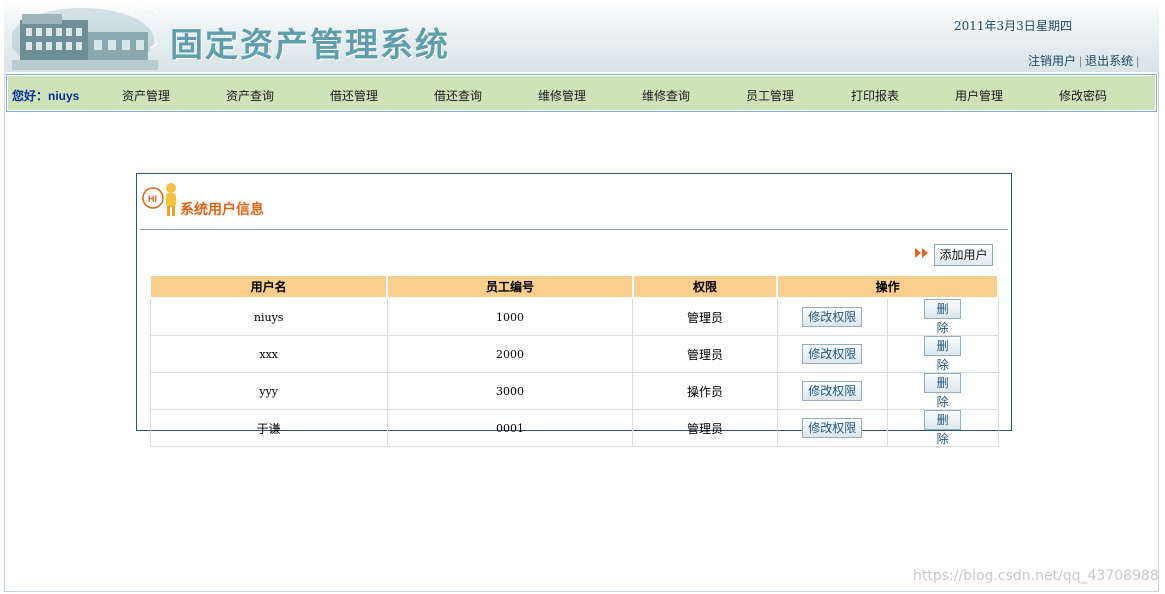 The width and height of the screenshot is (1165, 594). Describe the element at coordinates (310, 44) in the screenshot. I see `app-title: 固定资产管理系统` at that location.